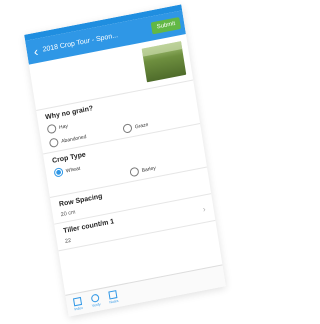 The width and height of the screenshot is (320, 324). What do you see at coordinates (73, 139) in the screenshot?
I see `radio-label: Abandoned` at bounding box center [73, 139].